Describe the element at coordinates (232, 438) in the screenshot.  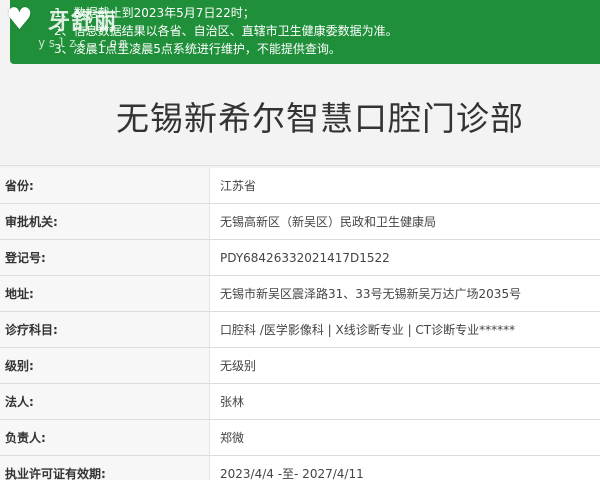
I see `row-value: 郑微` at that location.